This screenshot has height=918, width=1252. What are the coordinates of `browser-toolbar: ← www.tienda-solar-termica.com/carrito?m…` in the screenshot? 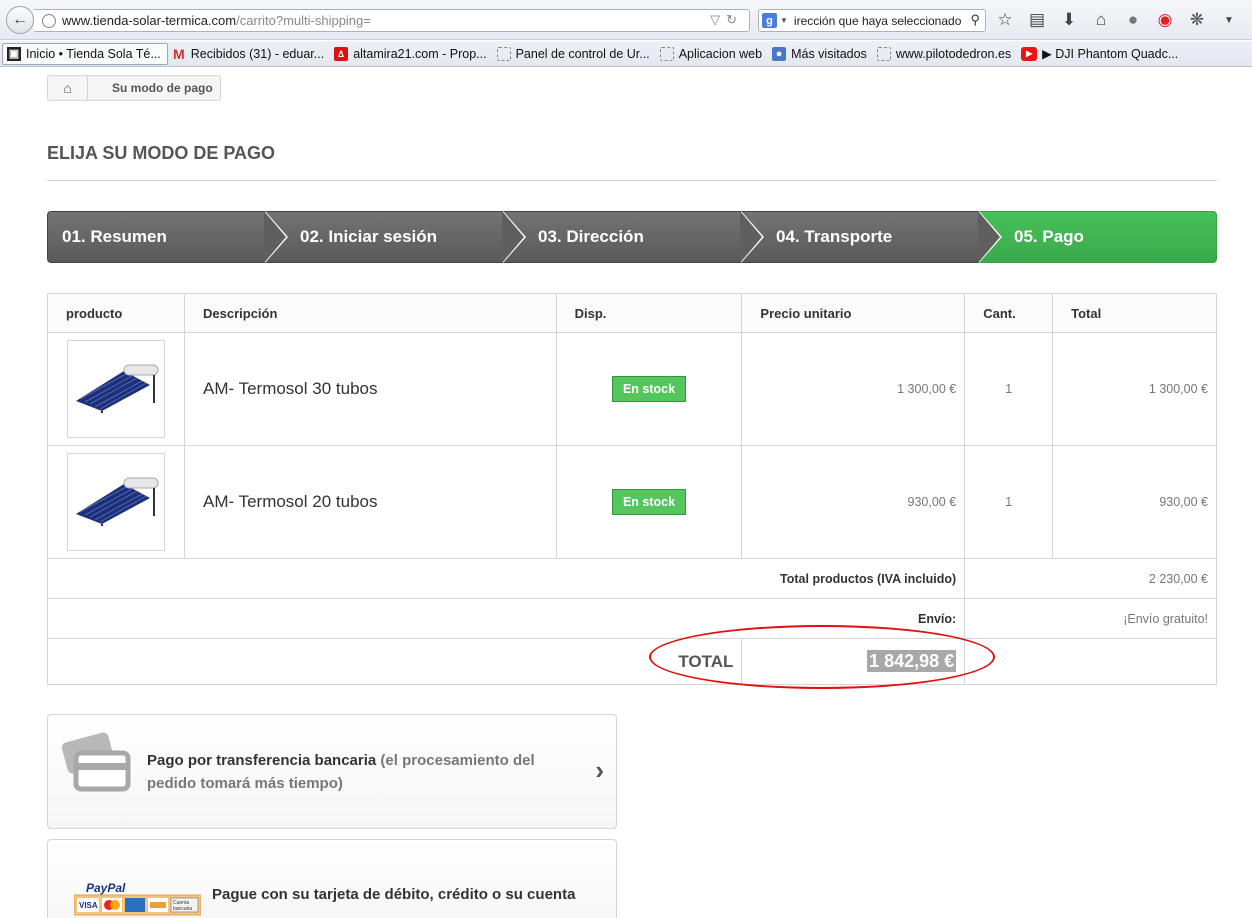 It's located at (626, 20).